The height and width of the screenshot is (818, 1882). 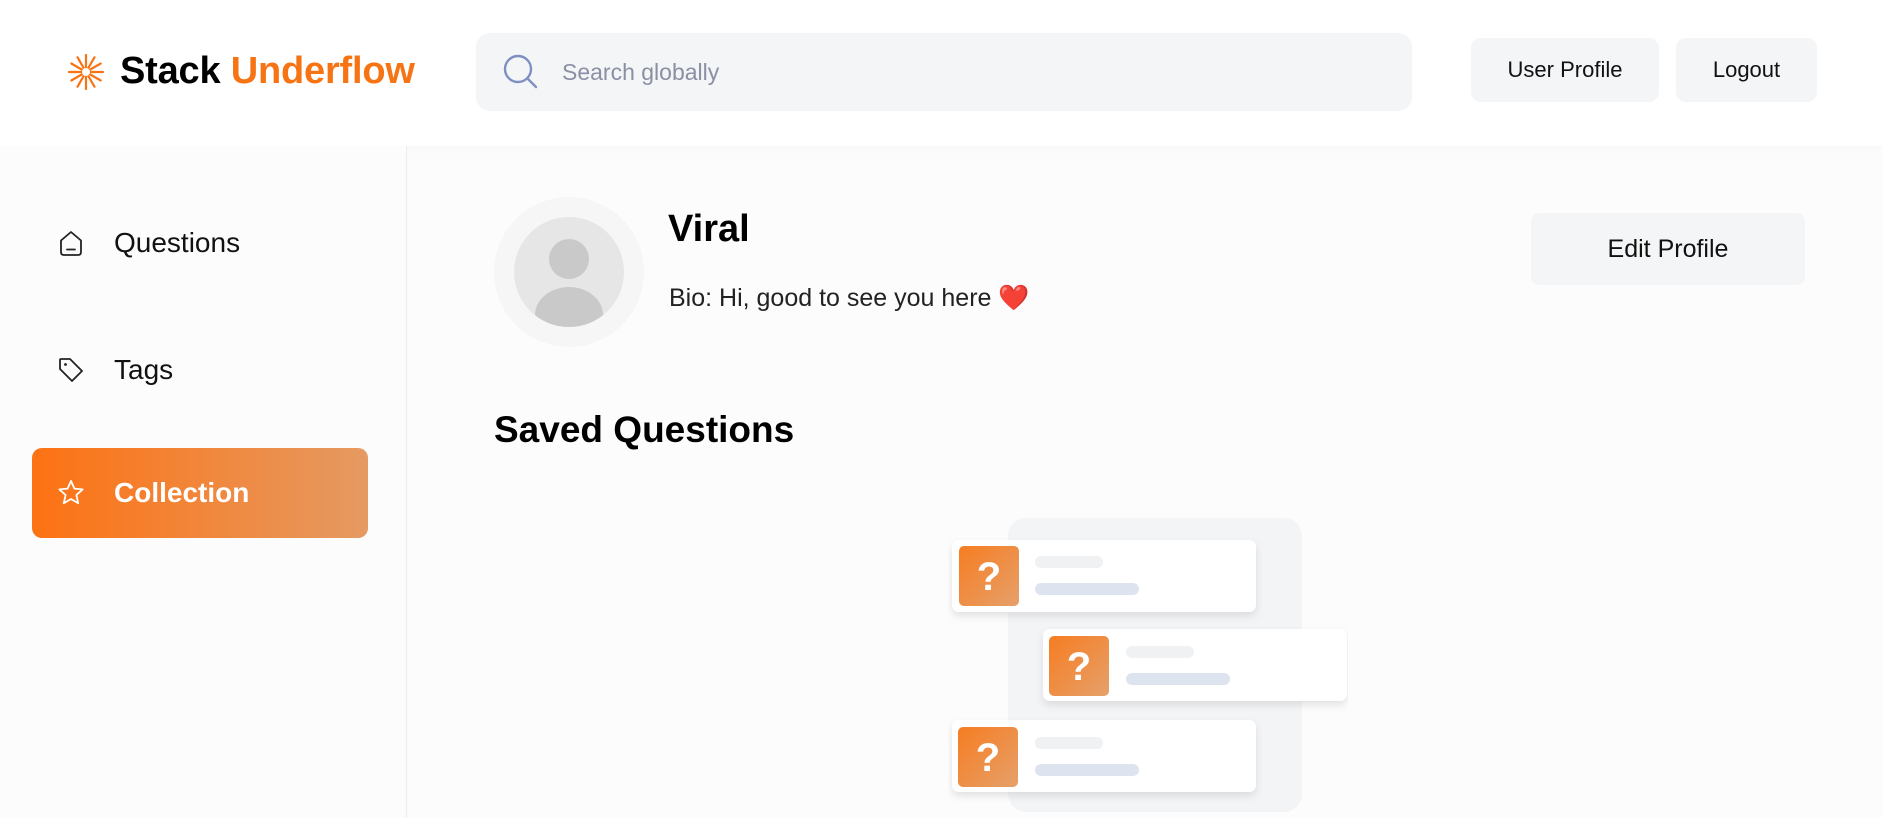 What do you see at coordinates (322, 71) in the screenshot?
I see `brand-word-underflow: Underflow` at bounding box center [322, 71].